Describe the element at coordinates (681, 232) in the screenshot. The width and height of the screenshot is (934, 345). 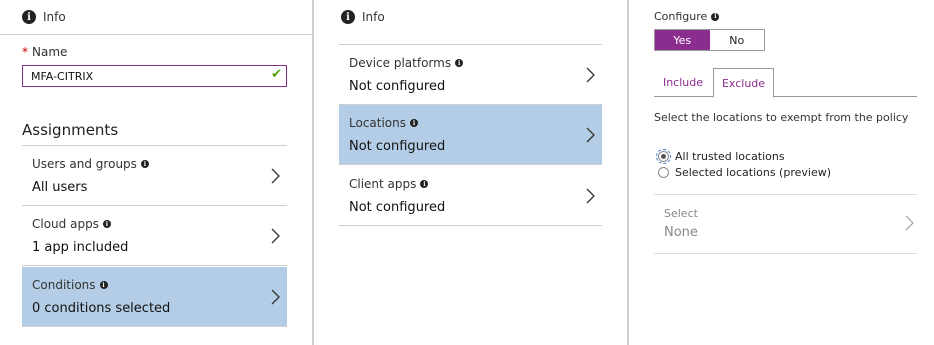
I see `select-value: None` at that location.